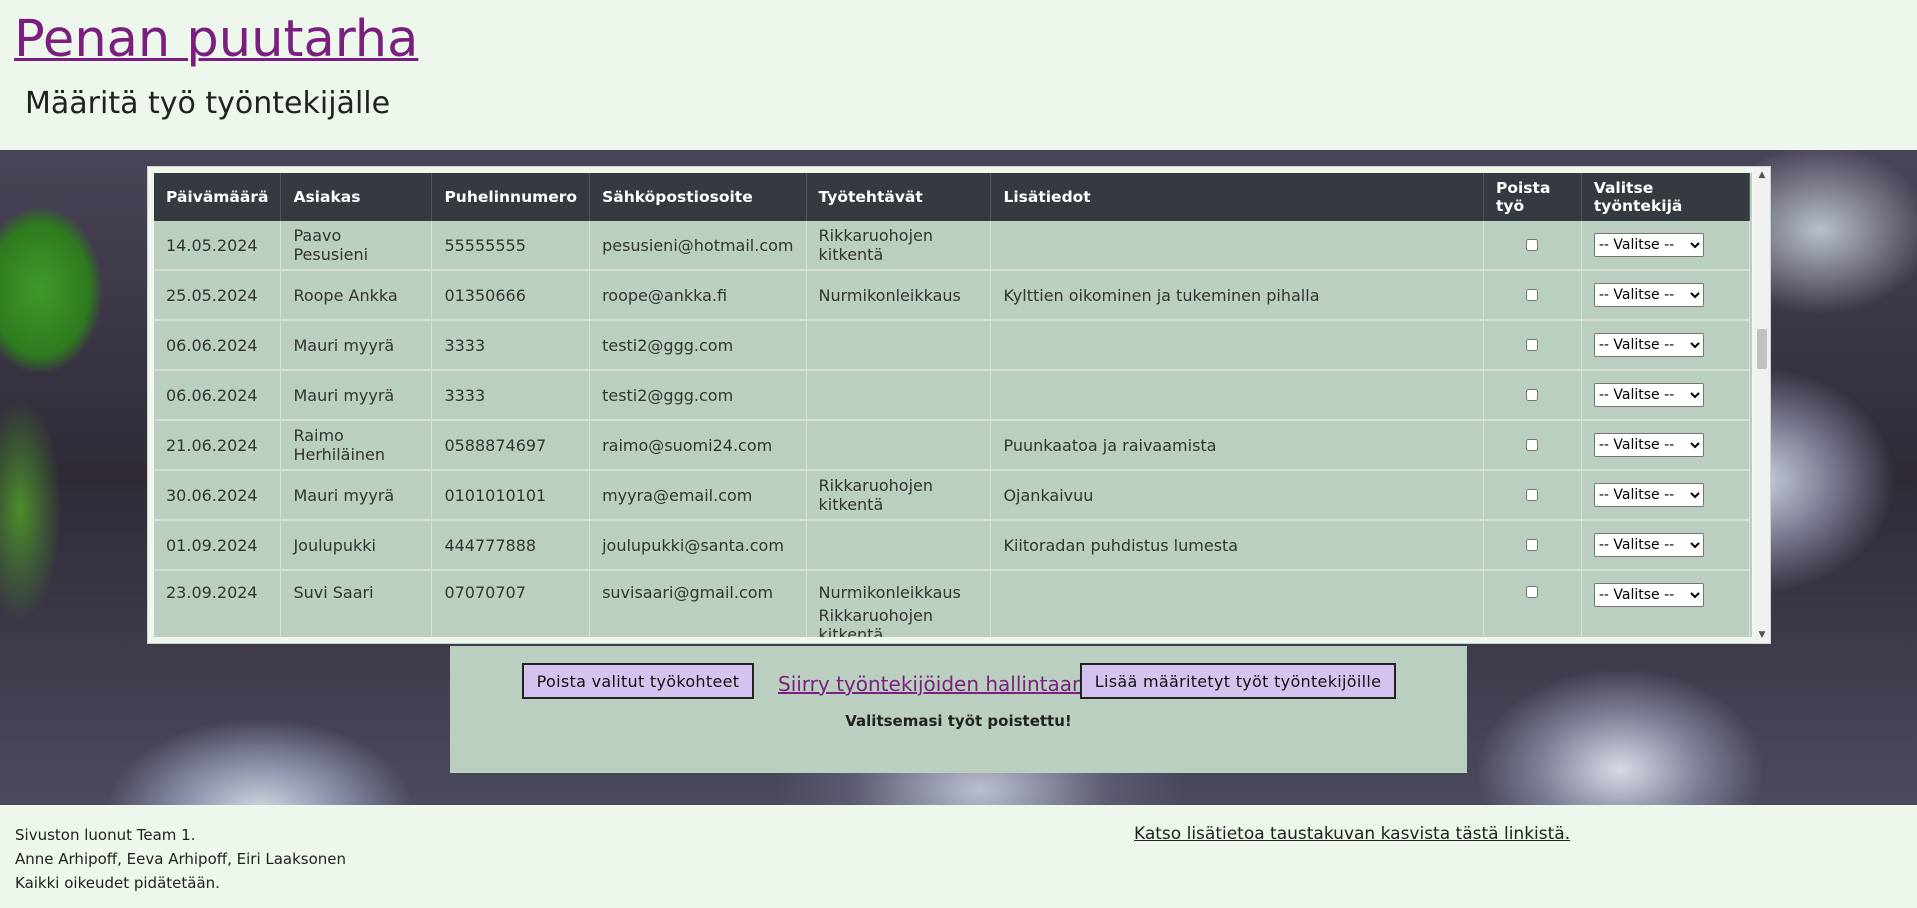  I want to click on header-email: Sähköpostiosoite, so click(698, 197).